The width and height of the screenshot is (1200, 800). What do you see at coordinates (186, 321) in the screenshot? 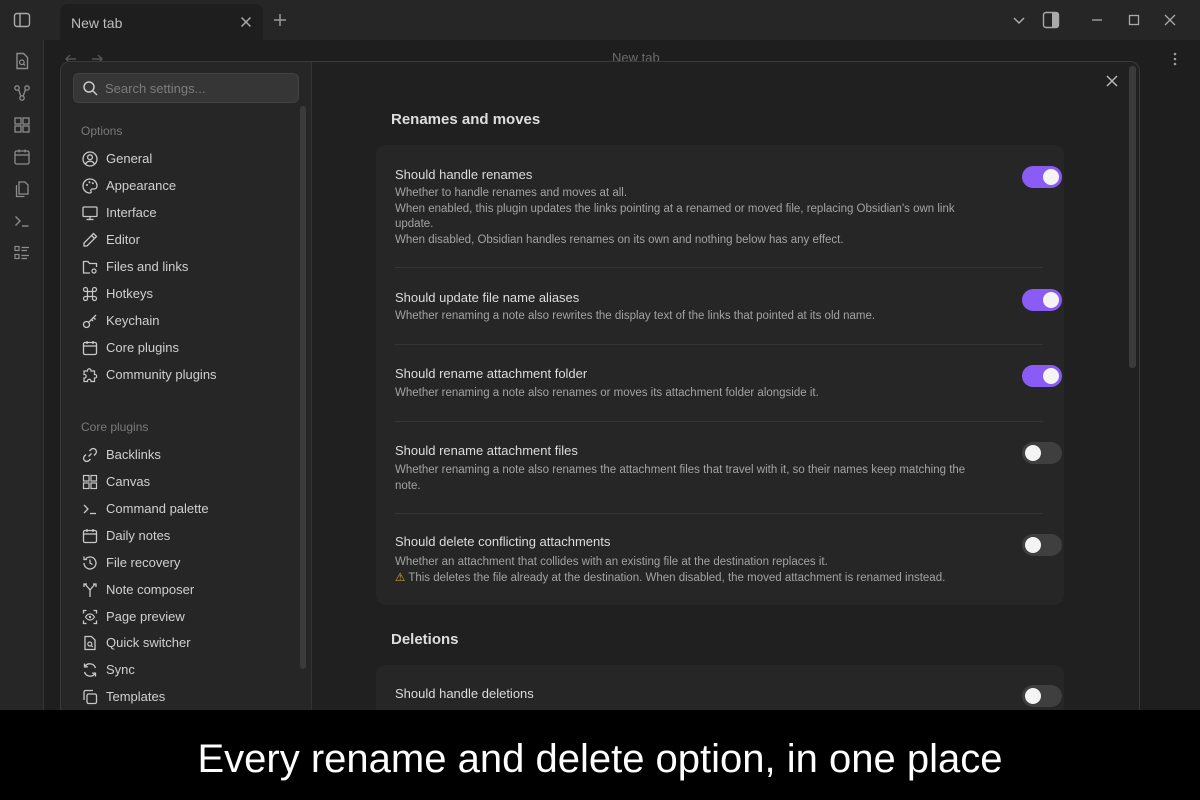
I see `sidebar-item-keychain: Keychain` at bounding box center [186, 321].